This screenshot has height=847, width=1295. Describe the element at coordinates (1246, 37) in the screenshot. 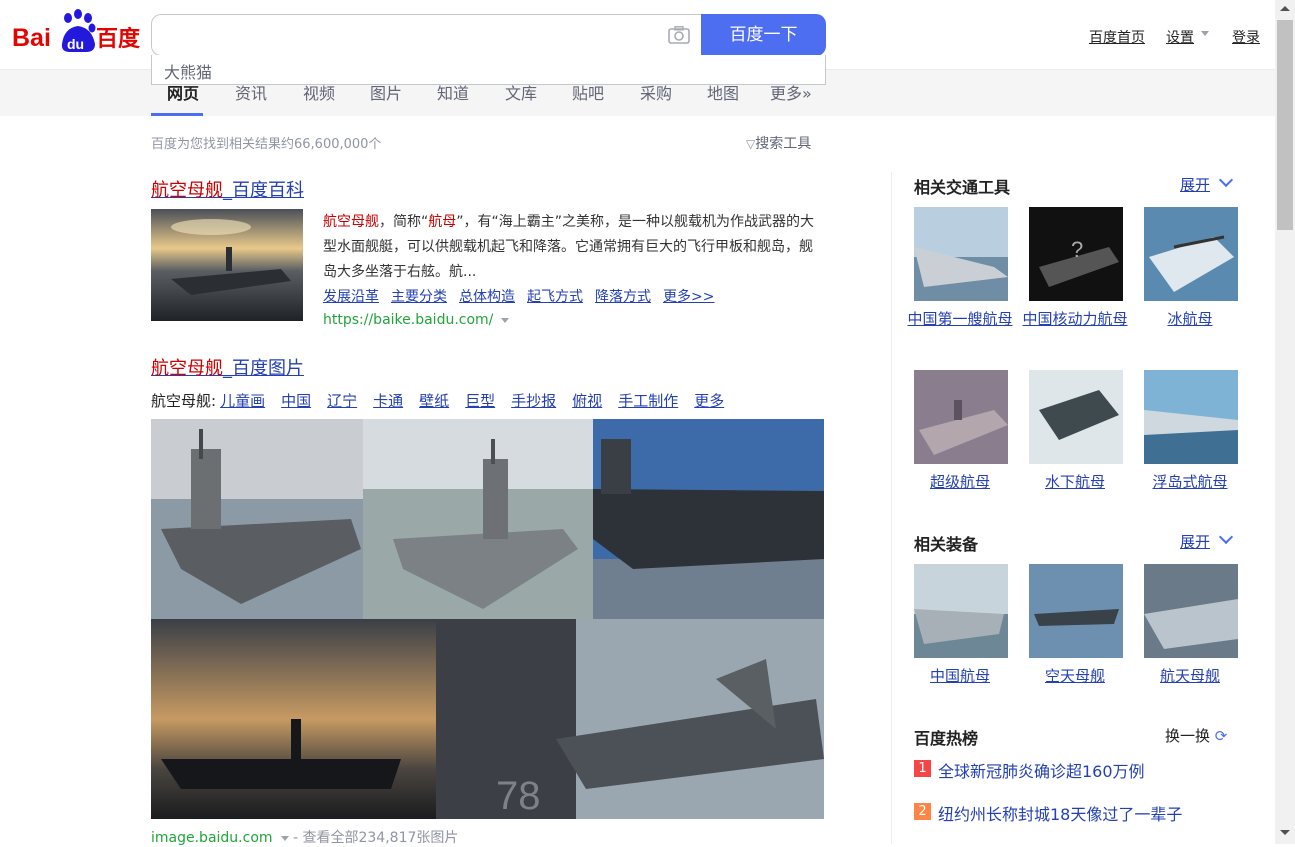

I see `login-link: 登录` at that location.